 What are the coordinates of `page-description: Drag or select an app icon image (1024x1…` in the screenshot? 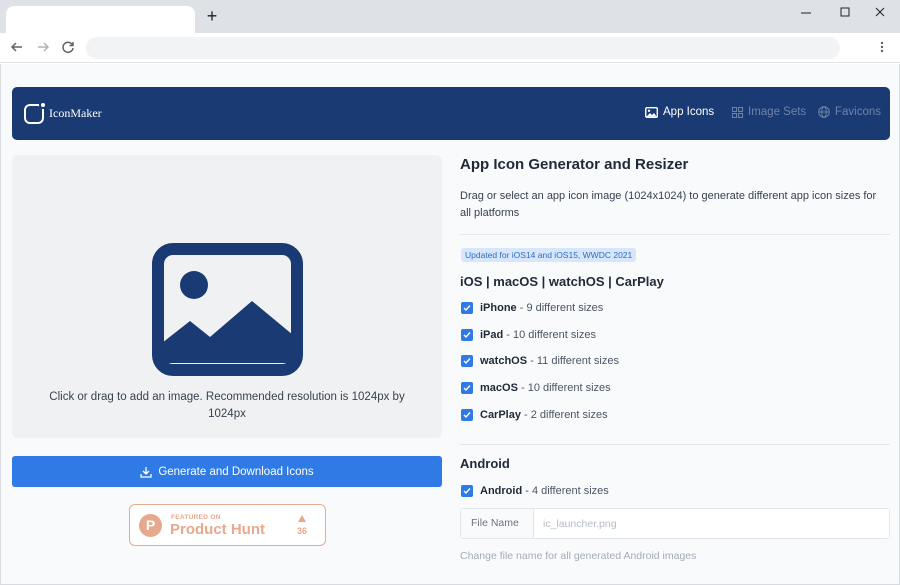 It's located at (668, 204).